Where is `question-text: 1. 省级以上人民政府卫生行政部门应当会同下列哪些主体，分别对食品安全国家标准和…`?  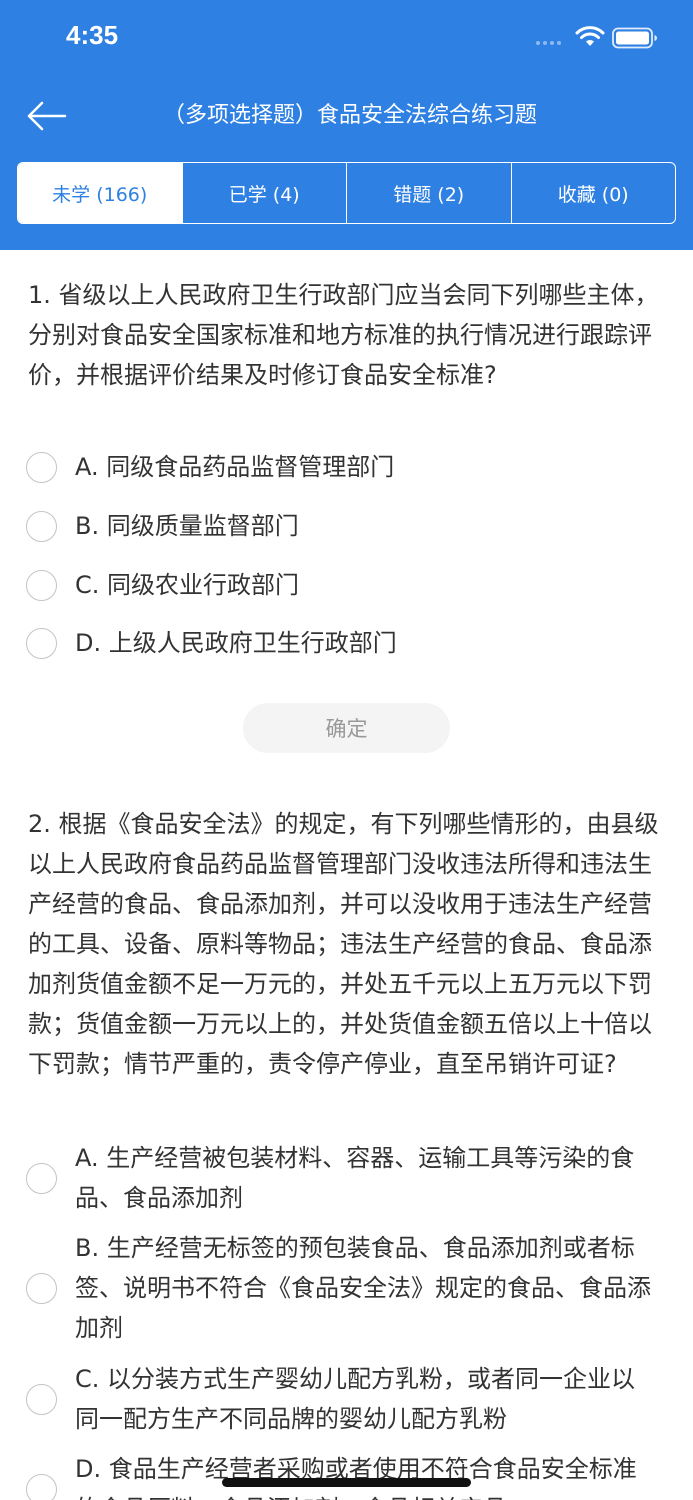
question-text: 1. 省级以上人民政府卫生行政部门应当会同下列哪些主体，分别对食品安全国家标准和… is located at coordinates (343, 335).